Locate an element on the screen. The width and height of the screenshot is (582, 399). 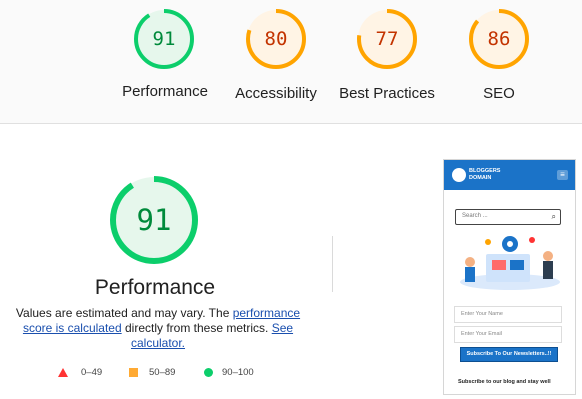
legend-pass-label: 90–100 is located at coordinates (238, 372).